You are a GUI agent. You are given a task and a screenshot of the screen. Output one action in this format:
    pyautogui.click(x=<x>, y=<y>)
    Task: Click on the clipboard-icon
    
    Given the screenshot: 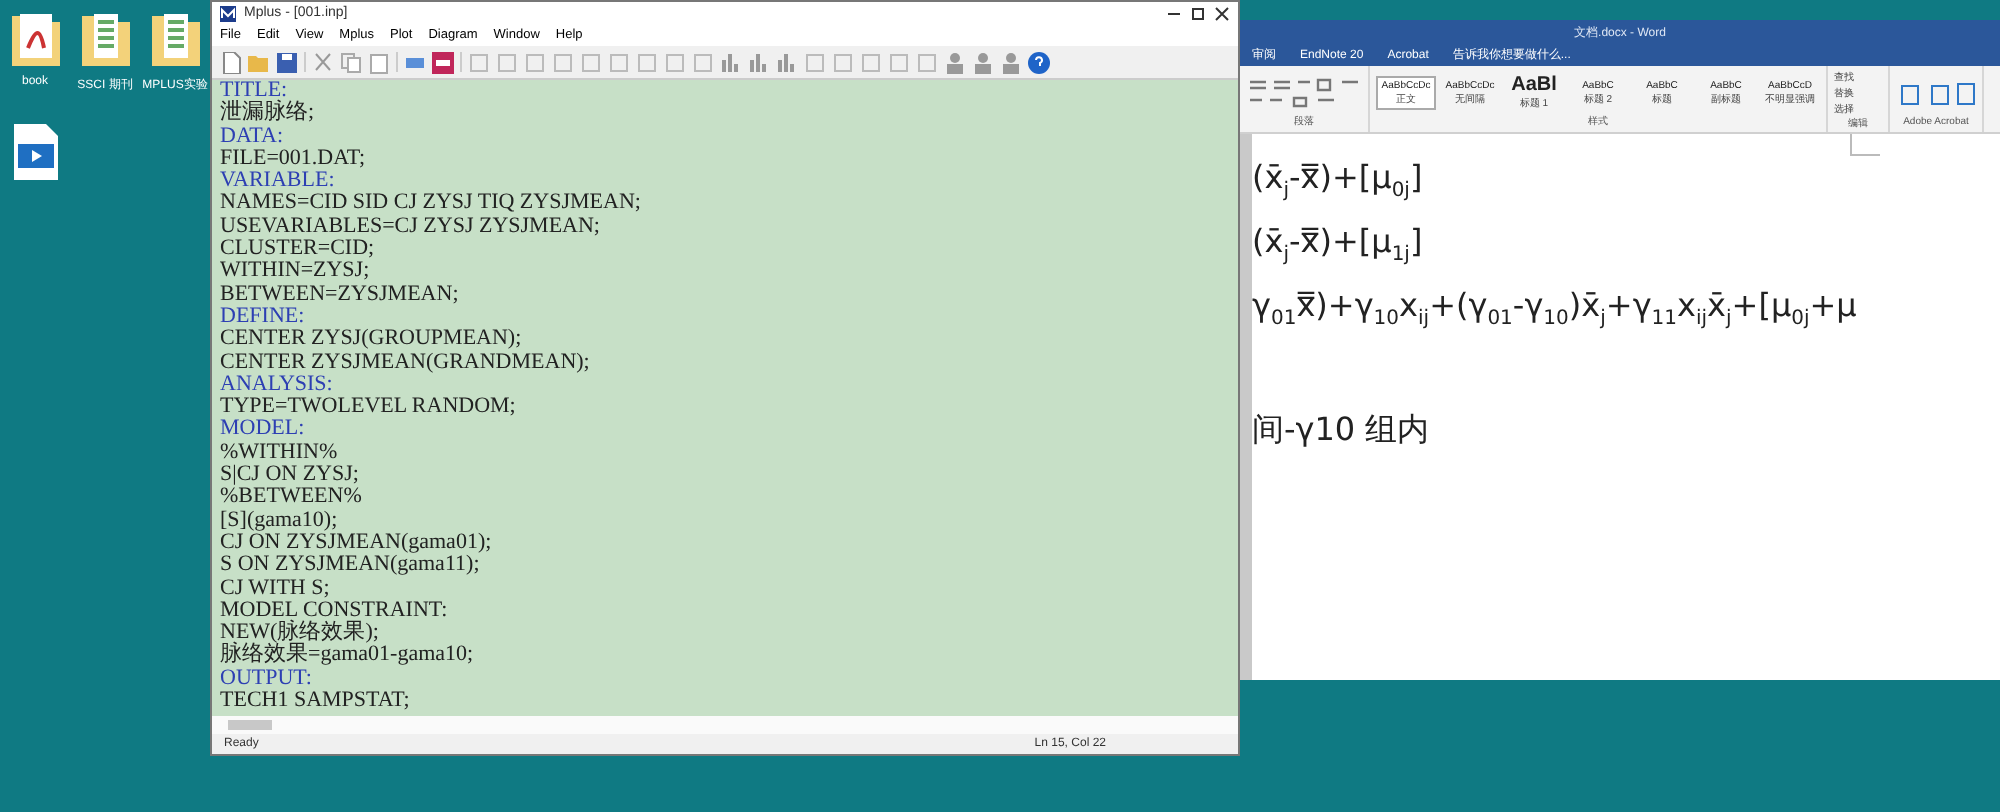 What is the action you would take?
    pyautogui.click(x=379, y=62)
    